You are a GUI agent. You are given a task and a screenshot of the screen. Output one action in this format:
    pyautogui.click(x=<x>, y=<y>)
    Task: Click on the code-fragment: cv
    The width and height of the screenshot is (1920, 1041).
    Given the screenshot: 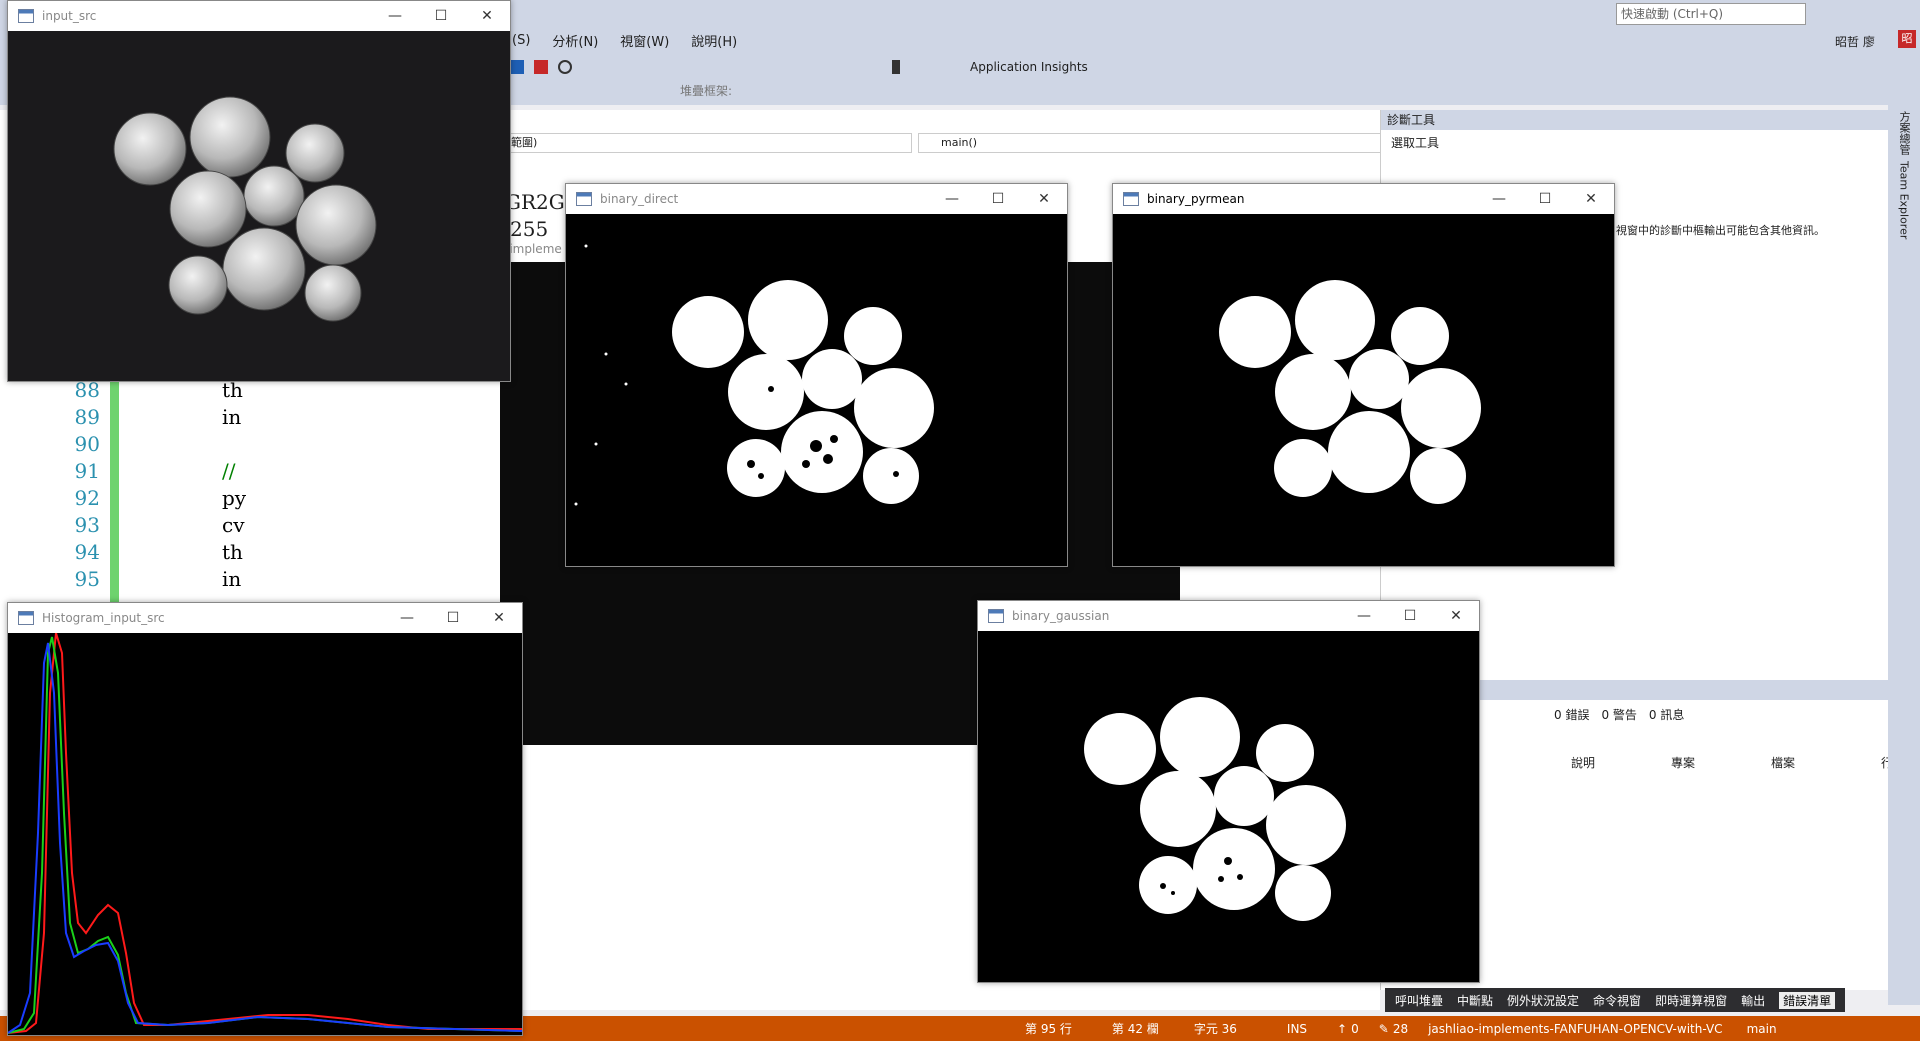 What is the action you would take?
    pyautogui.click(x=233, y=525)
    